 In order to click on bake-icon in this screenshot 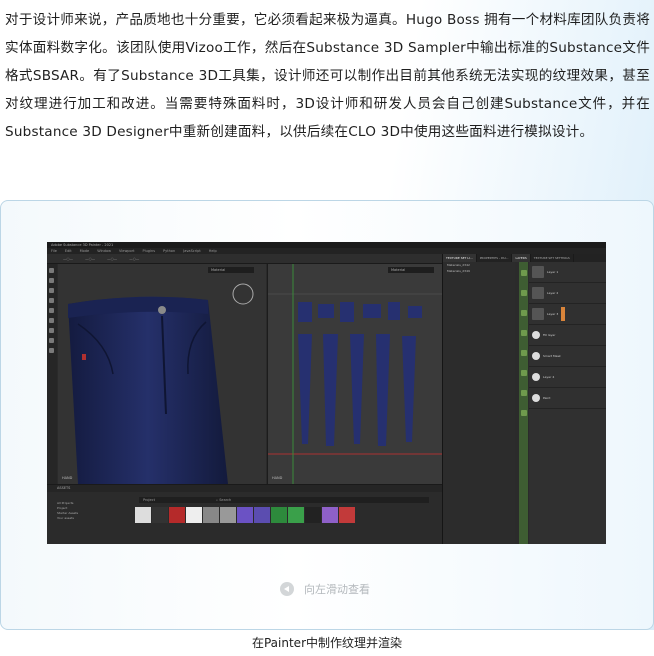, I will do `click(51, 340)`.